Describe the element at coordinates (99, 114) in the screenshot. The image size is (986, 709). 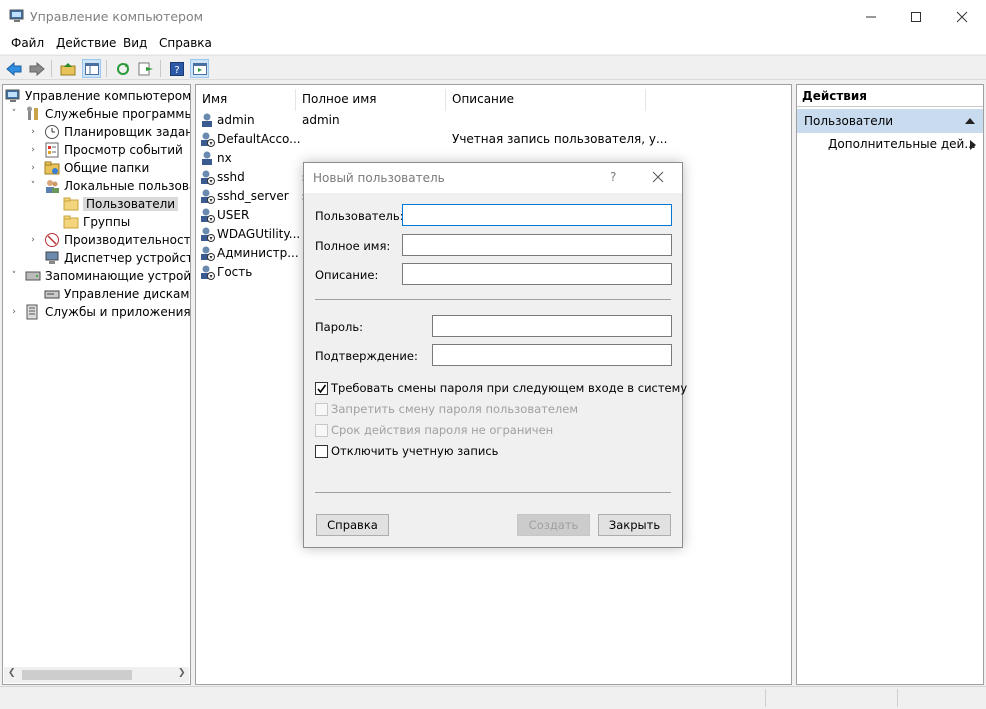
I see `tree-item-system-tools: ˅ Служебные программы` at that location.